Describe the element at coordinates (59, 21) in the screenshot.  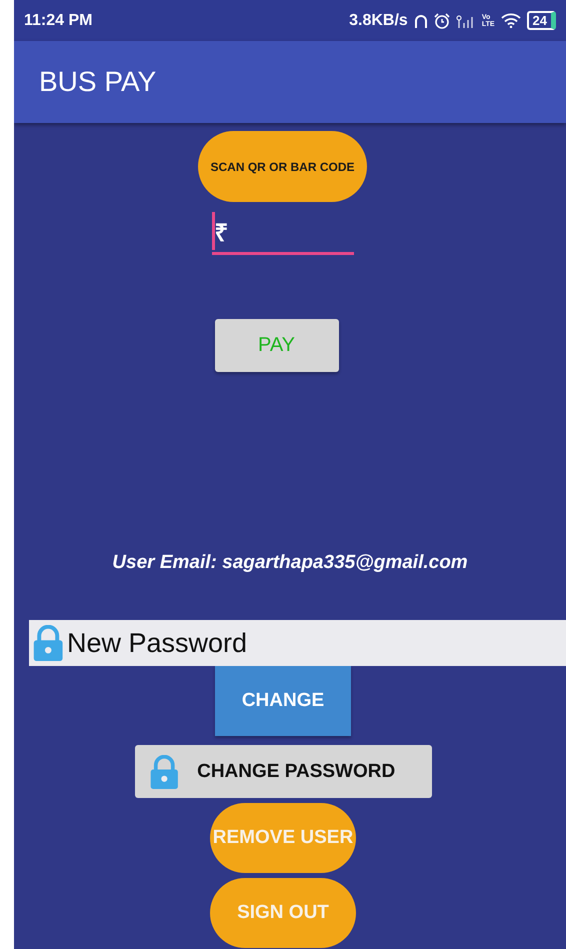
I see `status-time: 11:24 PM` at that location.